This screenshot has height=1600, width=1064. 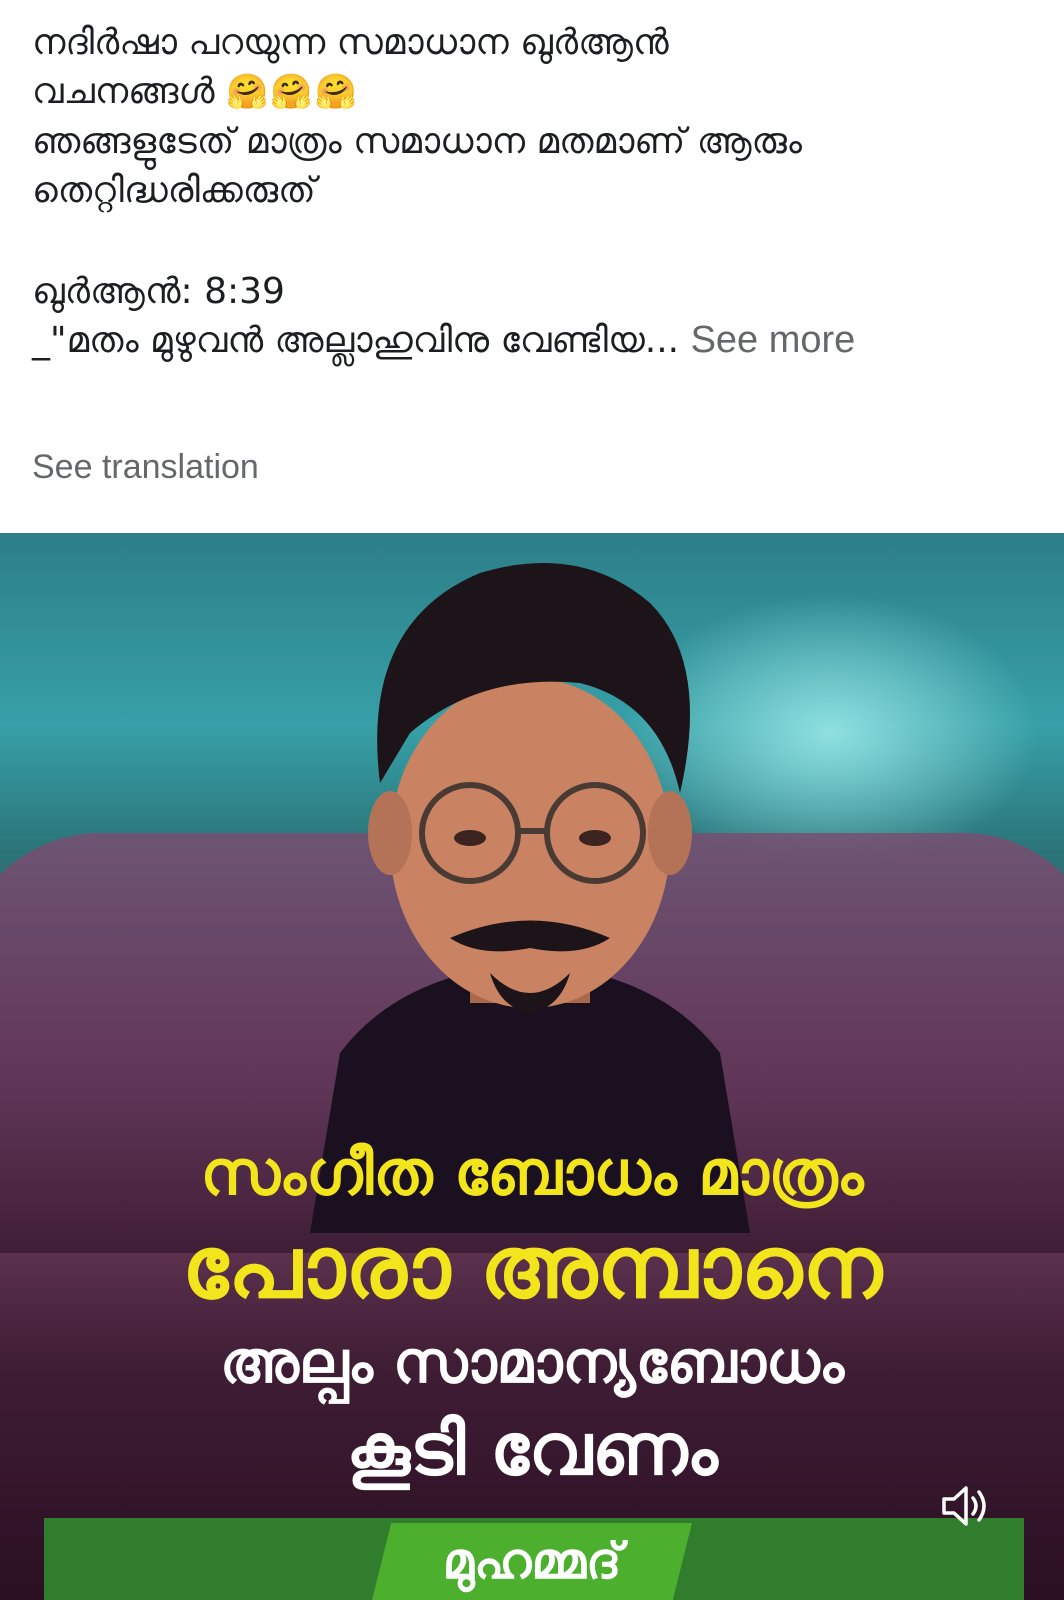 What do you see at coordinates (145, 467) in the screenshot?
I see `see-translation-link: See translation` at bounding box center [145, 467].